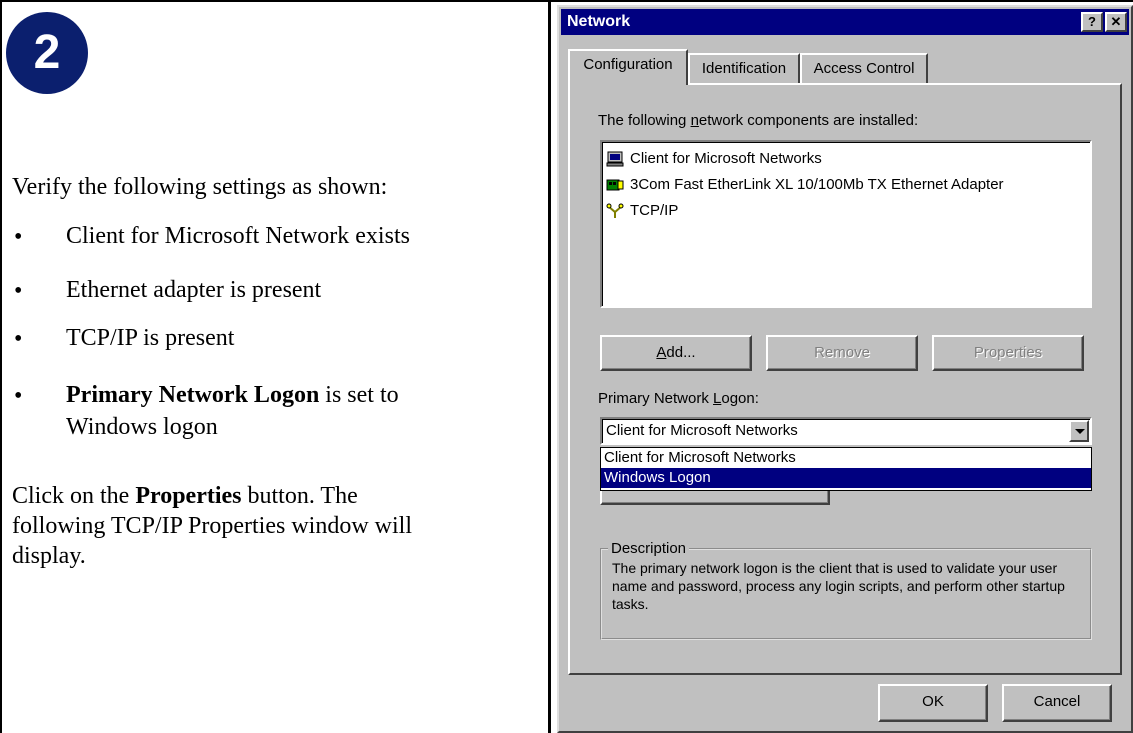 This screenshot has width=1133, height=733. What do you see at coordinates (238, 236) in the screenshot?
I see `bullet-client: Client for Microsoft Network exists` at bounding box center [238, 236].